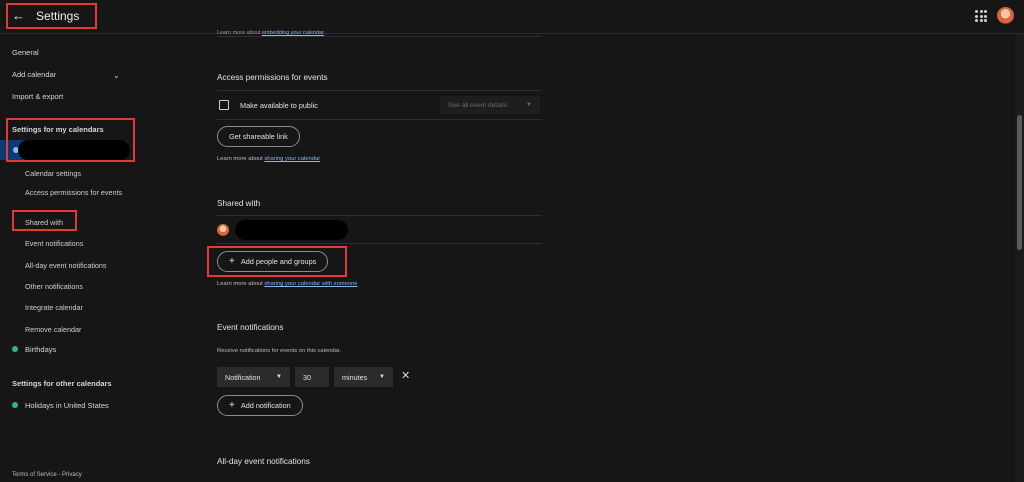 The image size is (1024, 482). Describe the element at coordinates (258, 136) in the screenshot. I see `get-shareable-link-button: Get shareable link` at that location.